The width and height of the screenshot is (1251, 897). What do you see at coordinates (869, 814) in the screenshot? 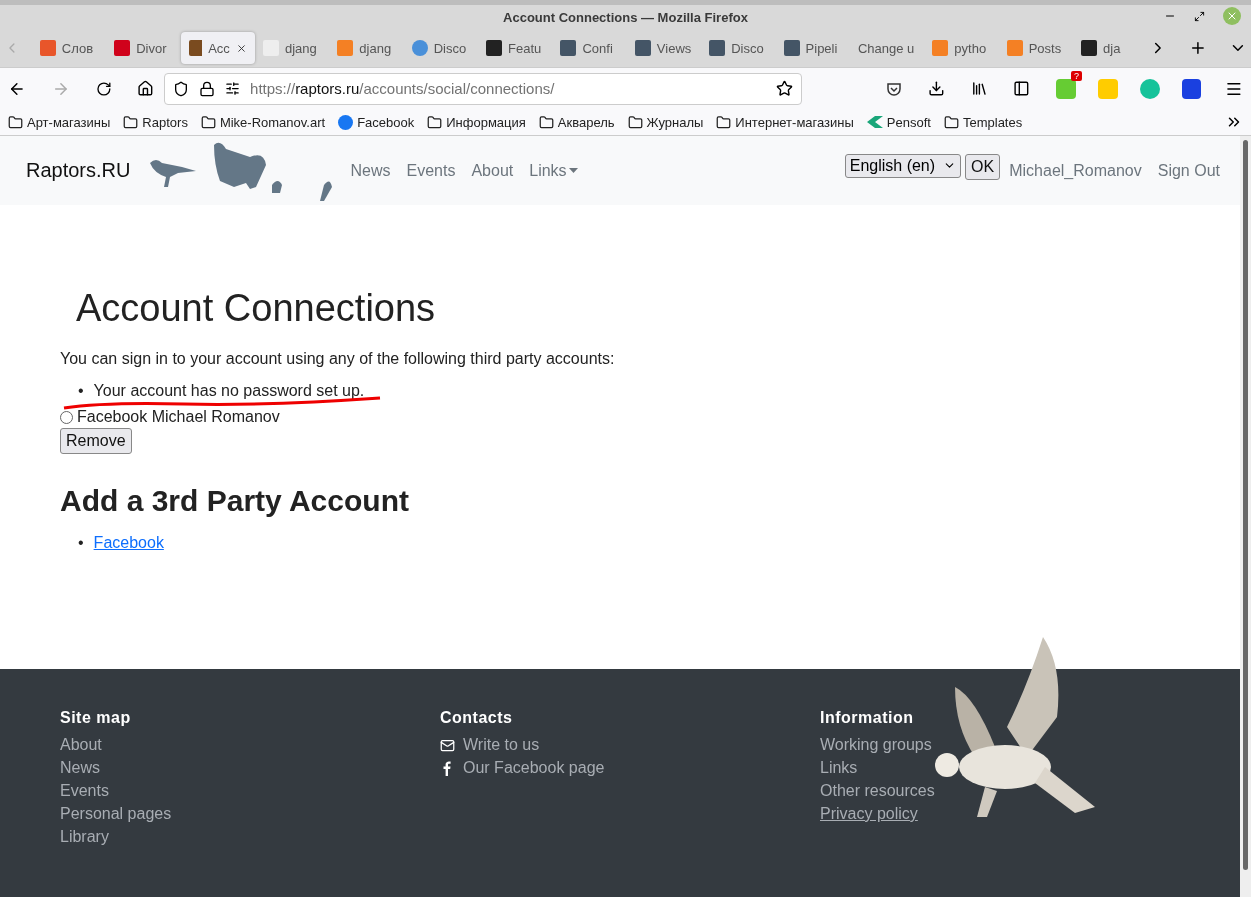
I see `footer-link: Privacy policy` at bounding box center [869, 814].